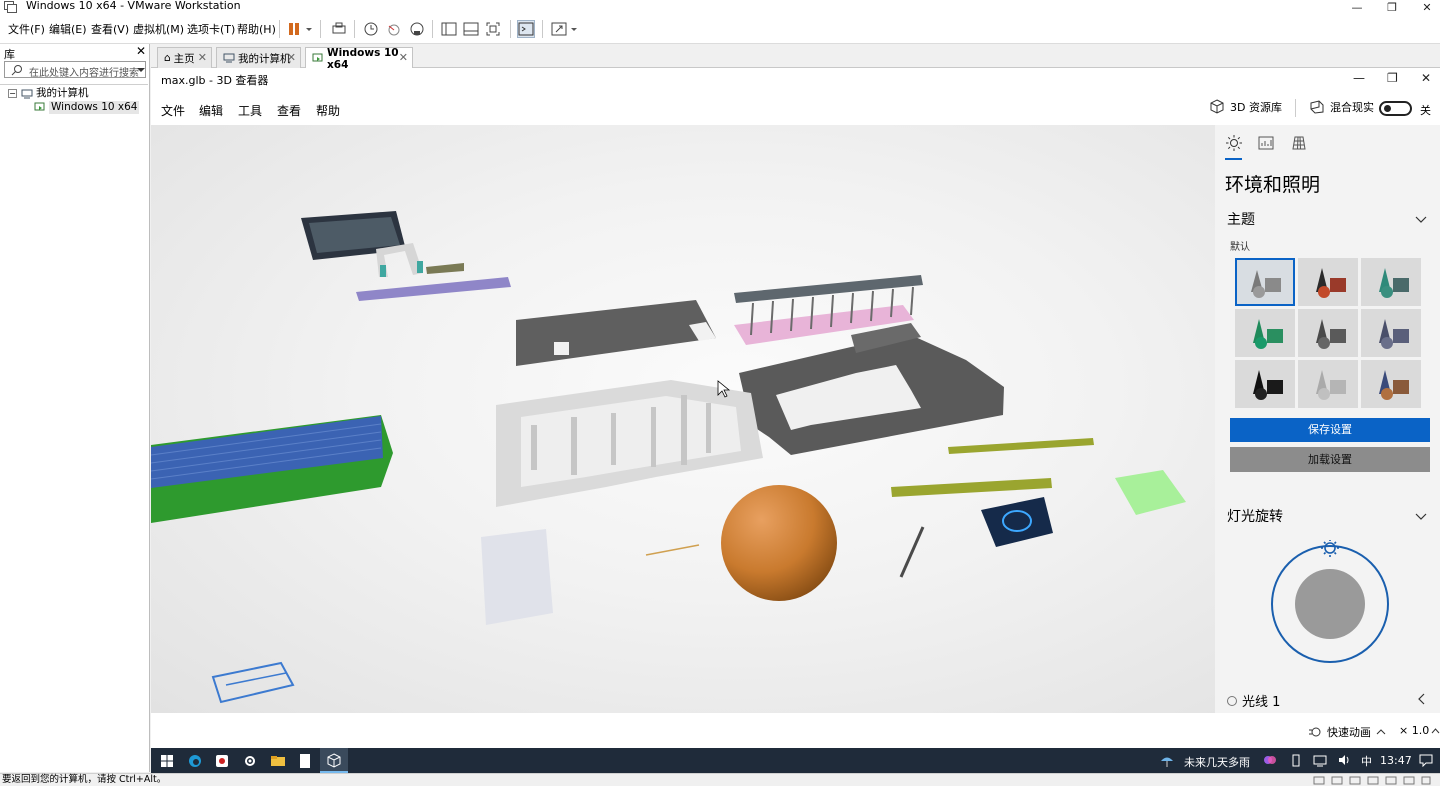  What do you see at coordinates (339, 29) in the screenshot?
I see `send-keys-icon` at bounding box center [339, 29].